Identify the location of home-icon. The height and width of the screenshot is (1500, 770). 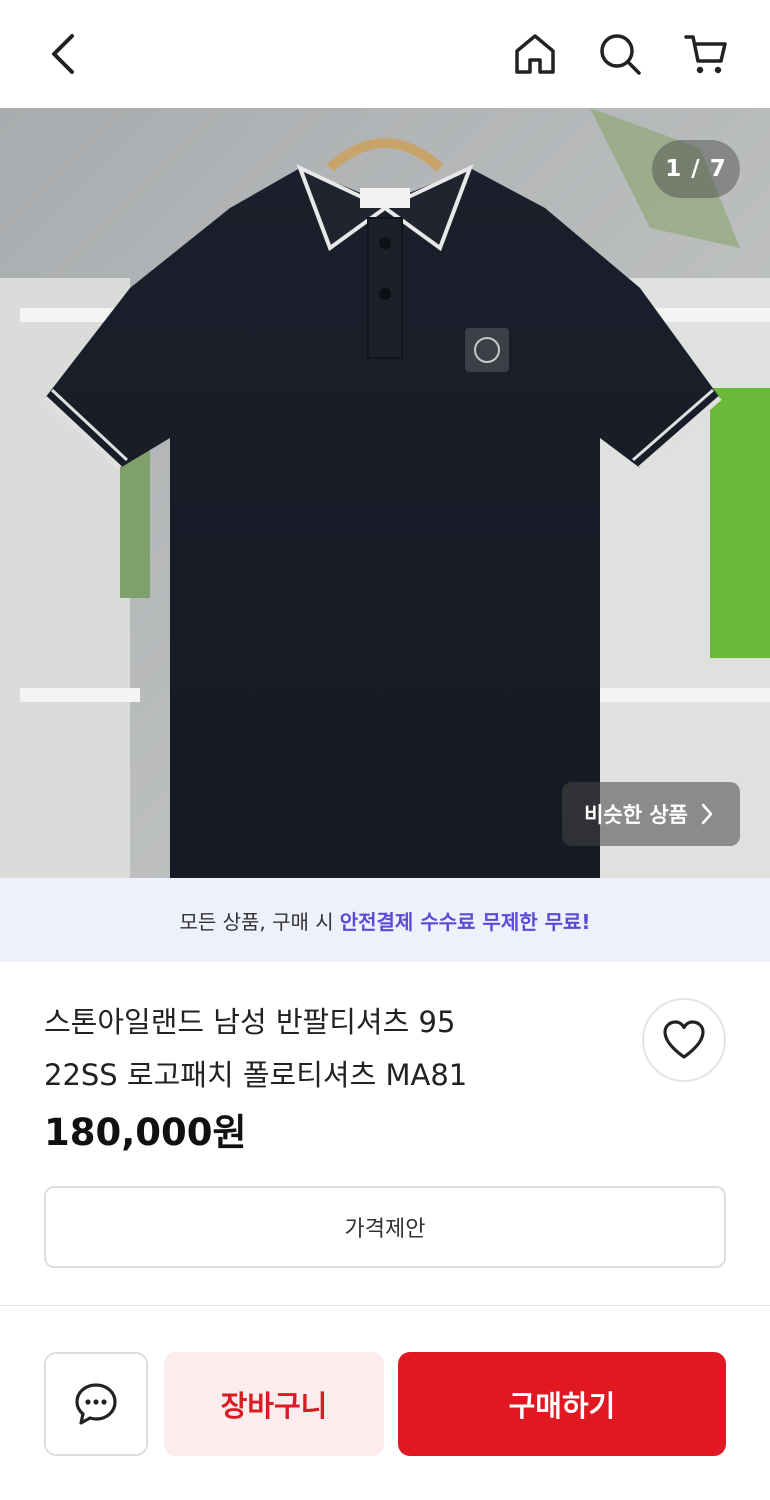
(535, 54).